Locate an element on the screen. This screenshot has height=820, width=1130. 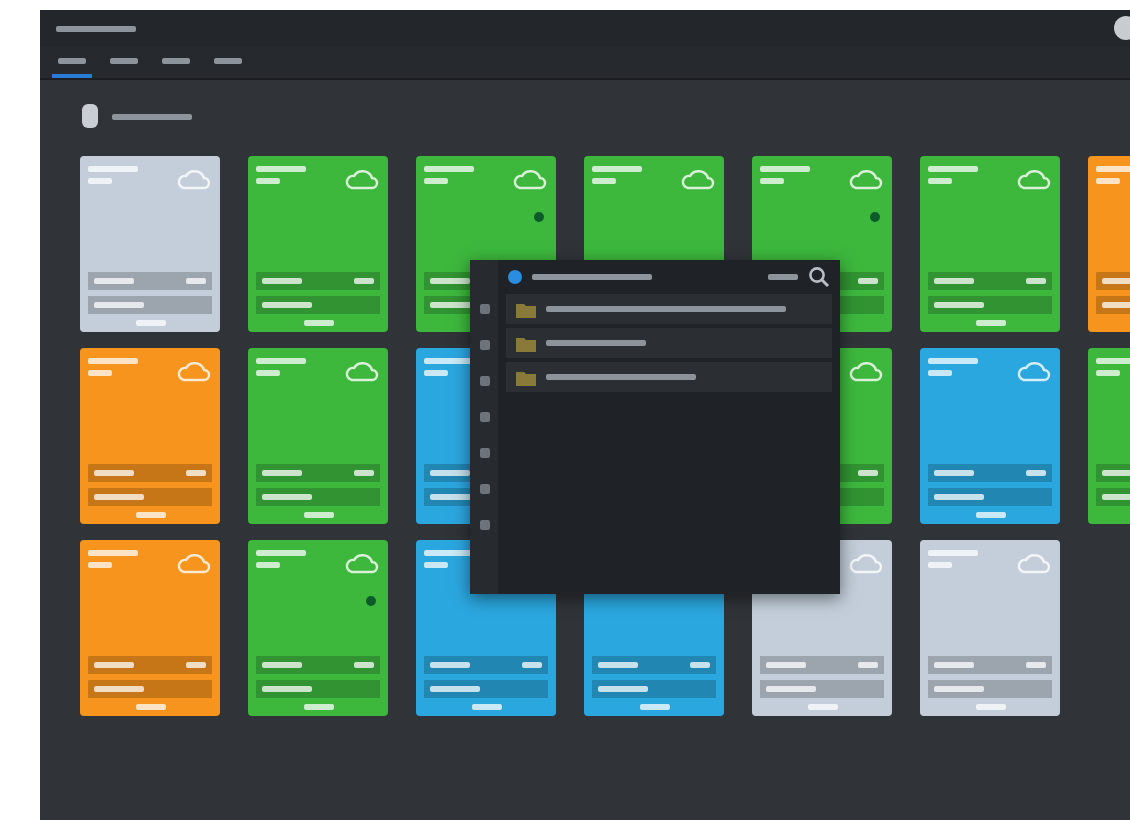
search-icon is located at coordinates (819, 276).